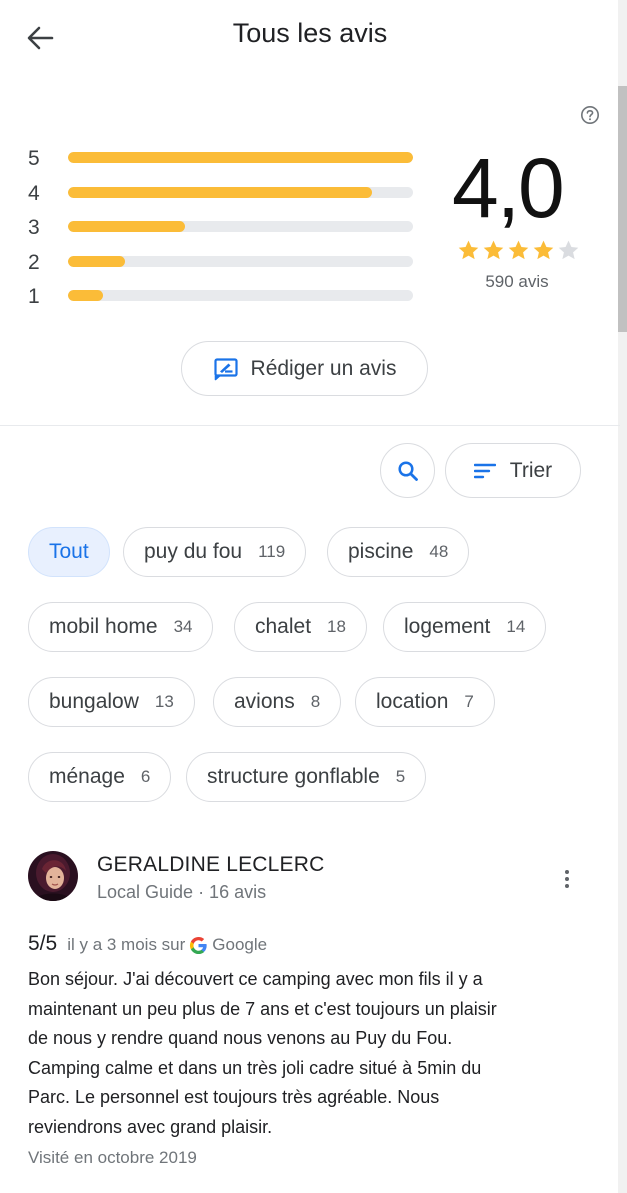  What do you see at coordinates (516, 626) in the screenshot?
I see `topic-chip-count: 14` at bounding box center [516, 626].